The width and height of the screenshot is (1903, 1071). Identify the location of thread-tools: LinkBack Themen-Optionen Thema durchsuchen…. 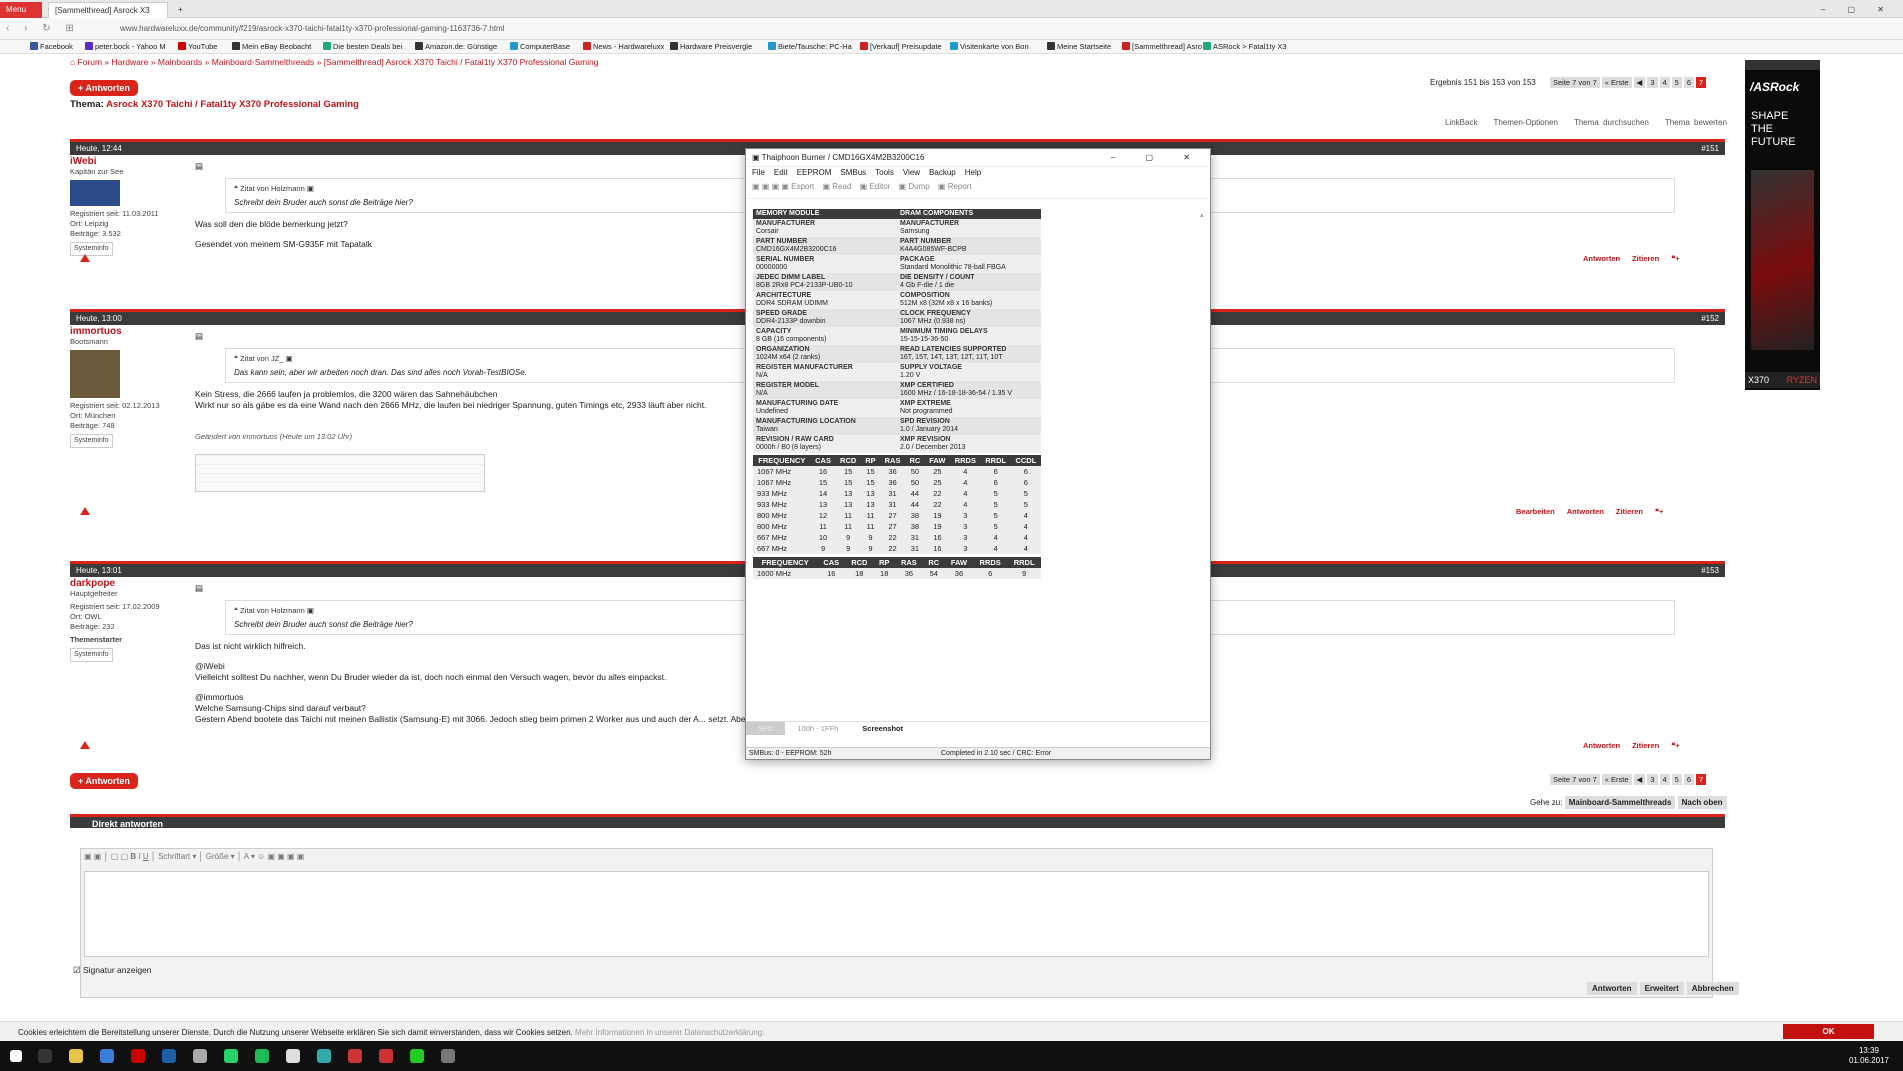
(1594, 122).